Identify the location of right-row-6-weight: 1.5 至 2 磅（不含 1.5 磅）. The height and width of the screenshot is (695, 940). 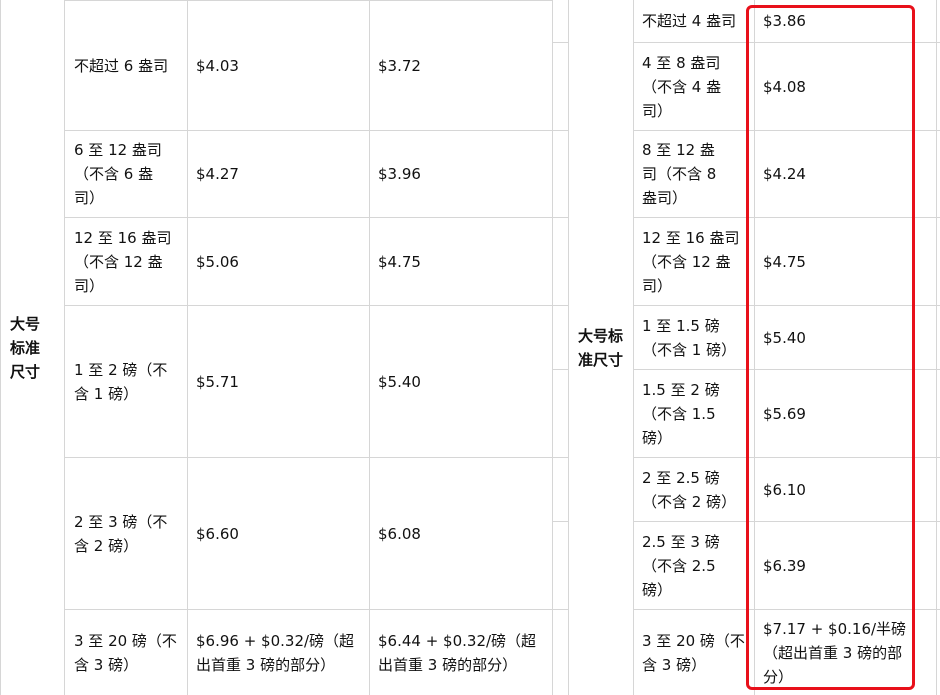
(681, 413).